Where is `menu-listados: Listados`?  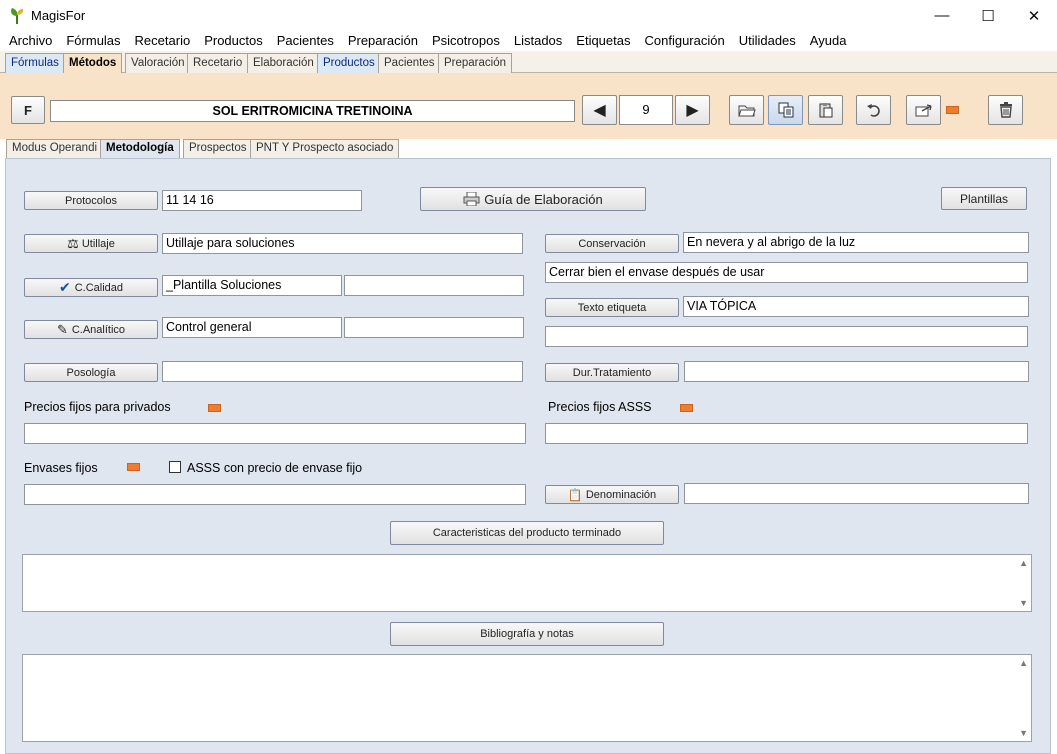
menu-listados: Listados is located at coordinates (538, 41).